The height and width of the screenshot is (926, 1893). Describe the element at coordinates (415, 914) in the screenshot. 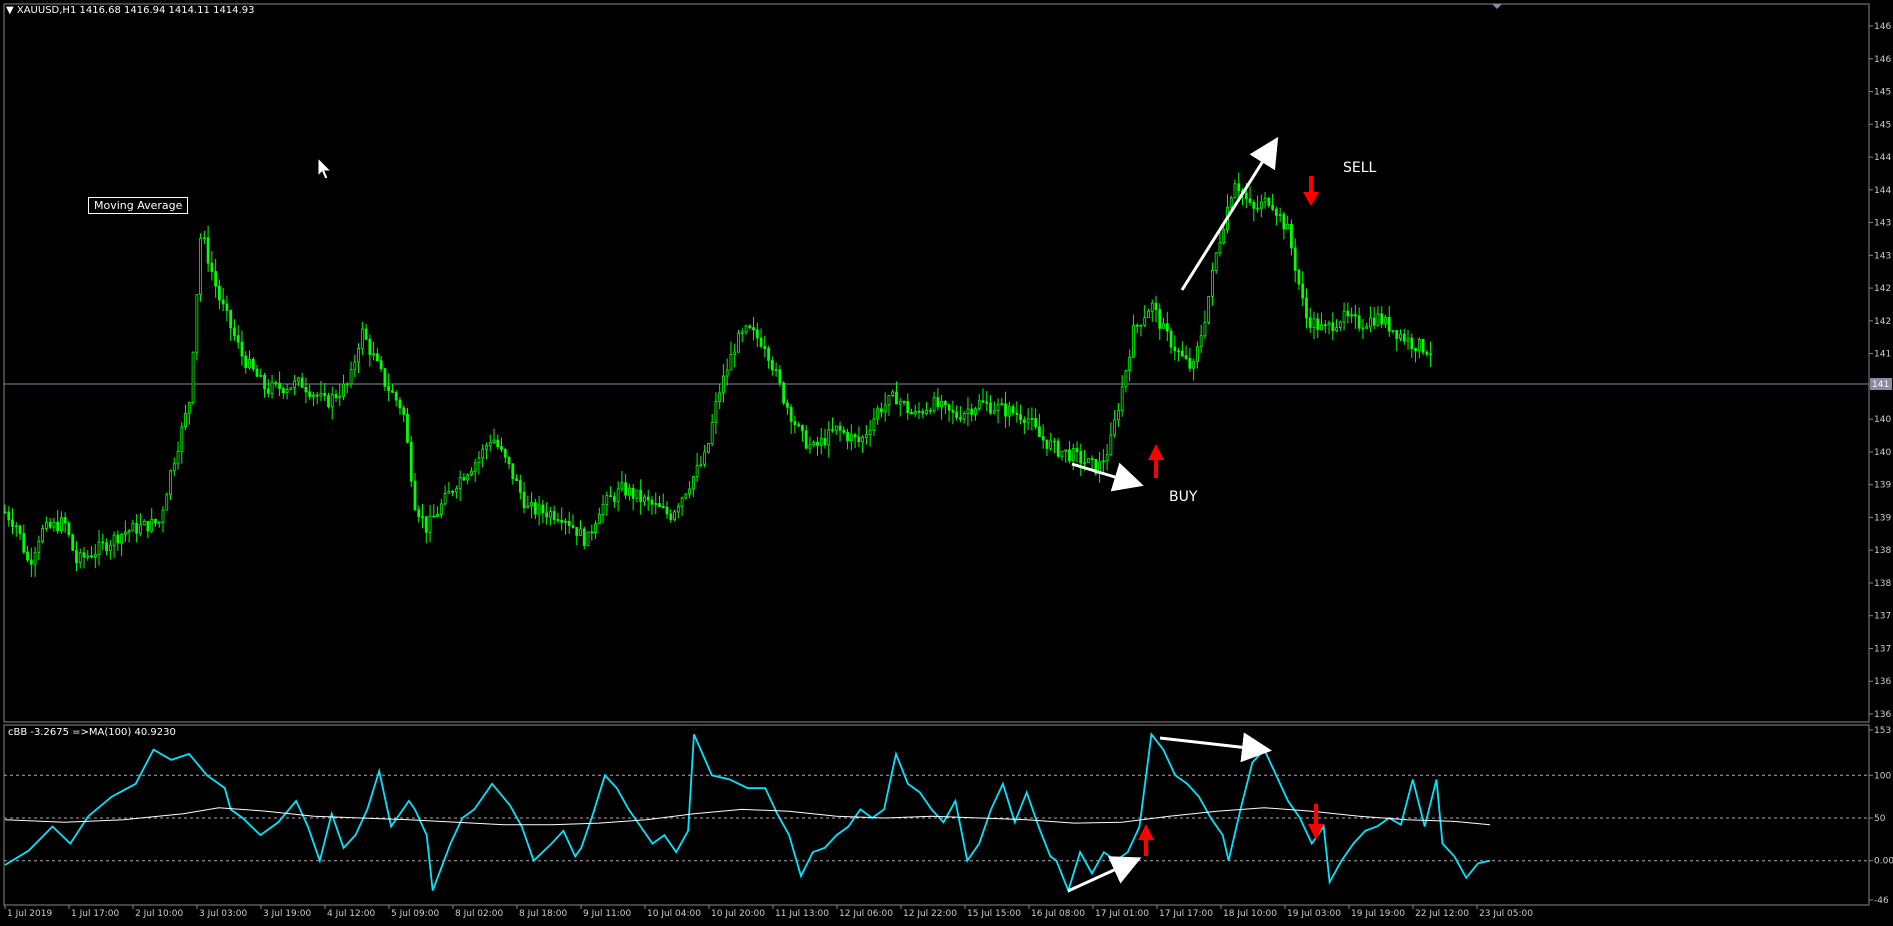

I see `x-tick-label: 5 Jul 09:00` at that location.